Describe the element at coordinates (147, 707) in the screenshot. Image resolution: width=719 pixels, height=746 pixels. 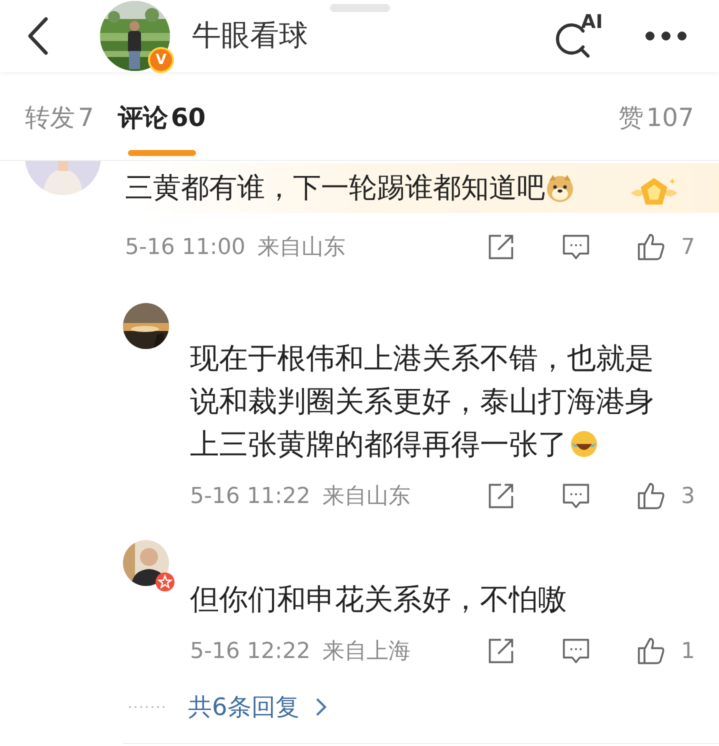
I see `dotted-line-icon` at that location.